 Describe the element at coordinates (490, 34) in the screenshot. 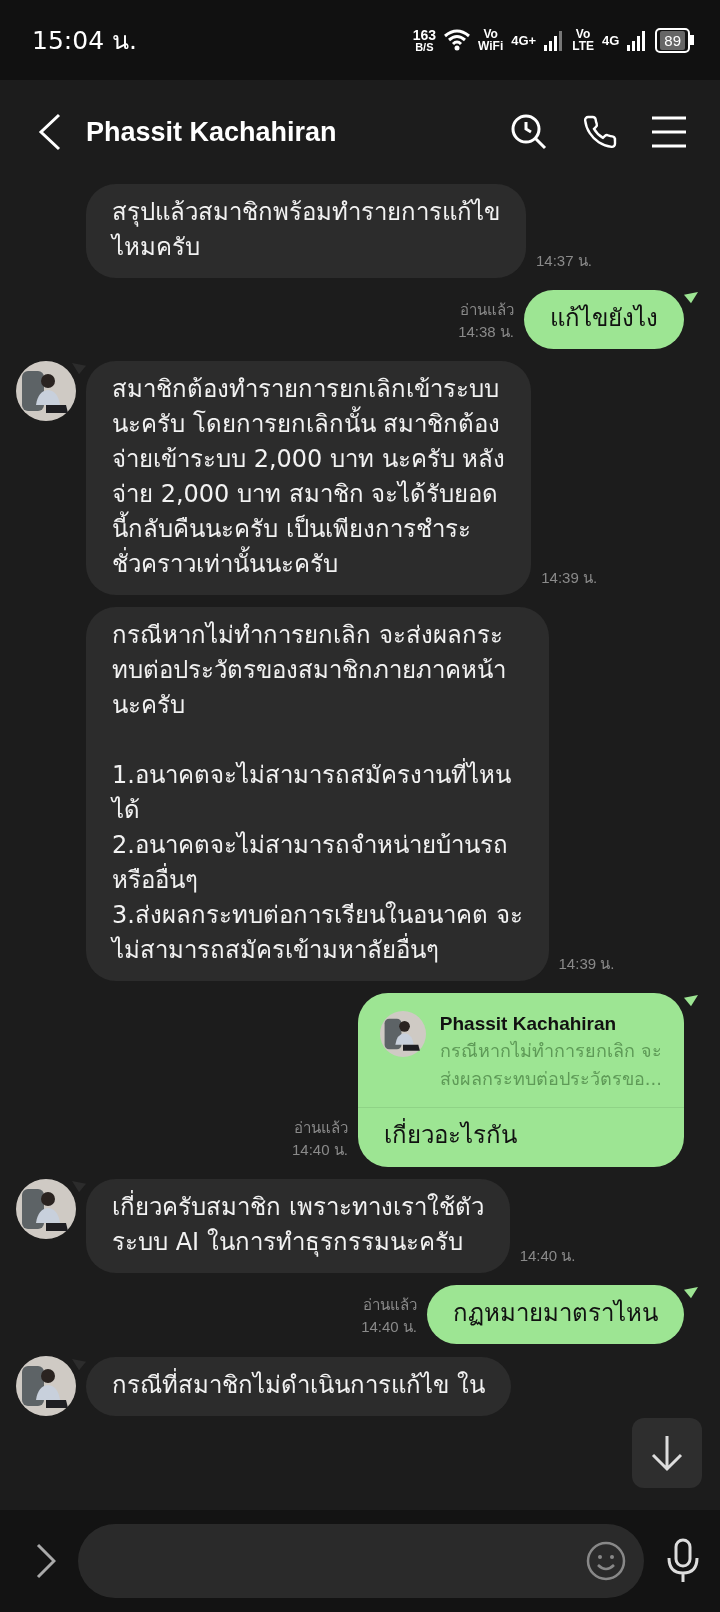

I see `vowifi-label: Vo` at that location.